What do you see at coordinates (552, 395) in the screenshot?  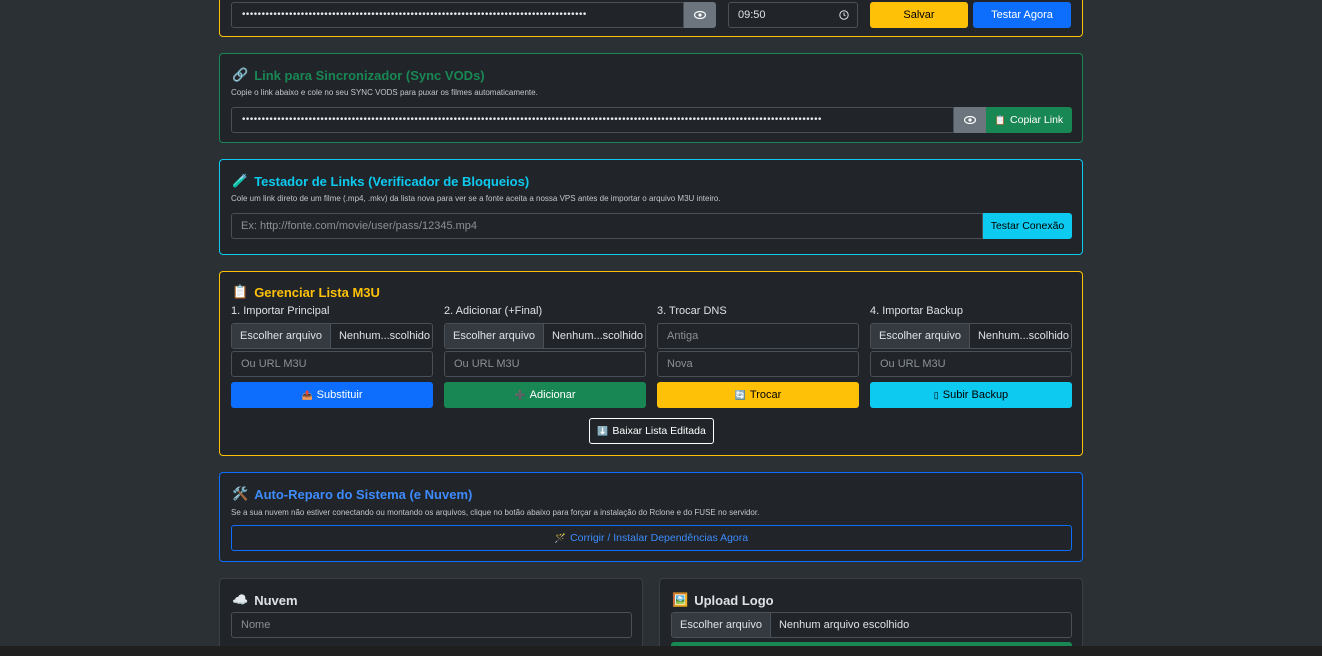 I see `add-label: Adicionar` at bounding box center [552, 395].